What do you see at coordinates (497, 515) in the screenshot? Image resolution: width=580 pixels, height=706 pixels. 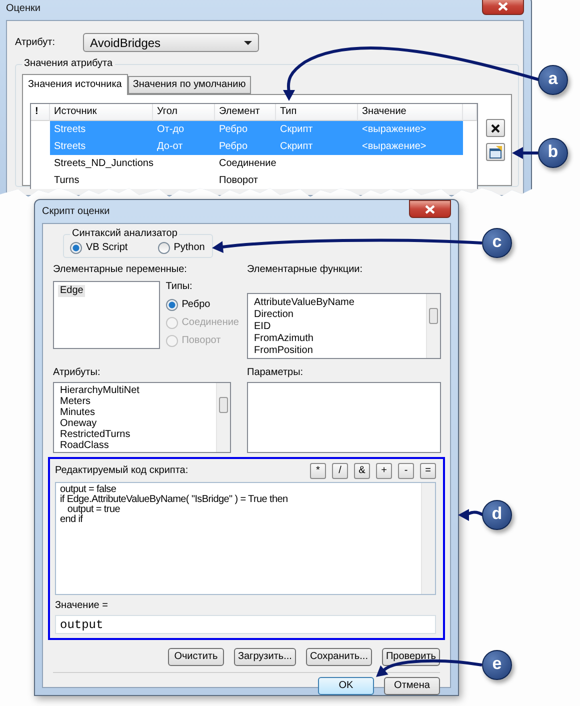 I see `callout-badge: d` at bounding box center [497, 515].